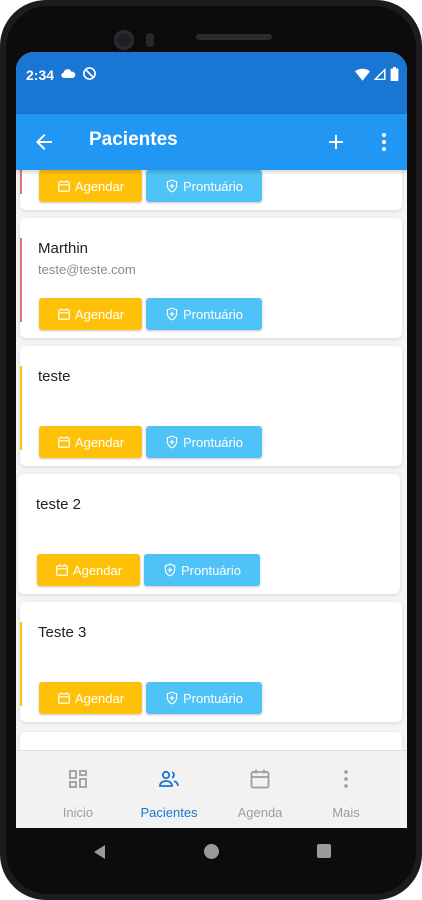 Image resolution: width=422 pixels, height=900 pixels. What do you see at coordinates (211, 142) in the screenshot?
I see `app-bar: Pacientes` at bounding box center [211, 142].